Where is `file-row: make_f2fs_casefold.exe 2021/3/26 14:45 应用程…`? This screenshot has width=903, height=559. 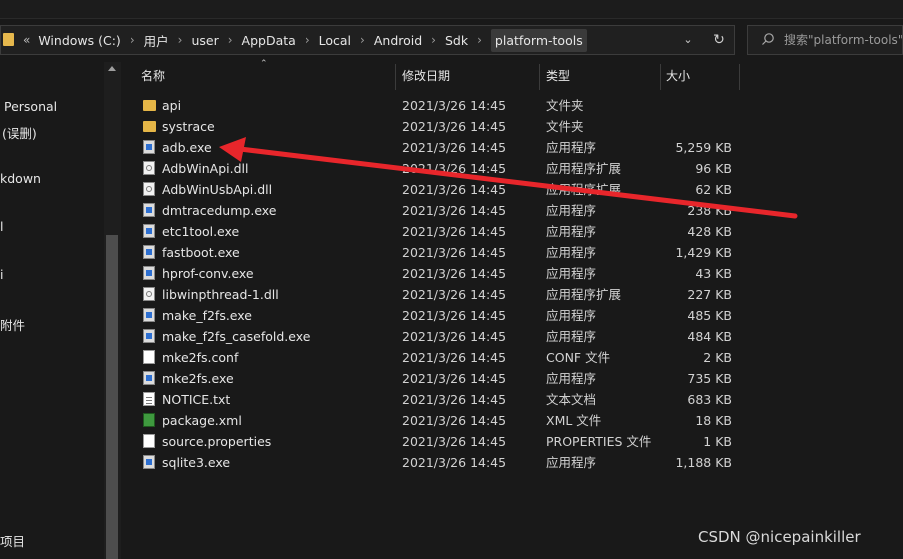
file-row: make_f2fs_casefold.exe 2021/3/26 14:45 应用程… is located at coordinates (432, 336).